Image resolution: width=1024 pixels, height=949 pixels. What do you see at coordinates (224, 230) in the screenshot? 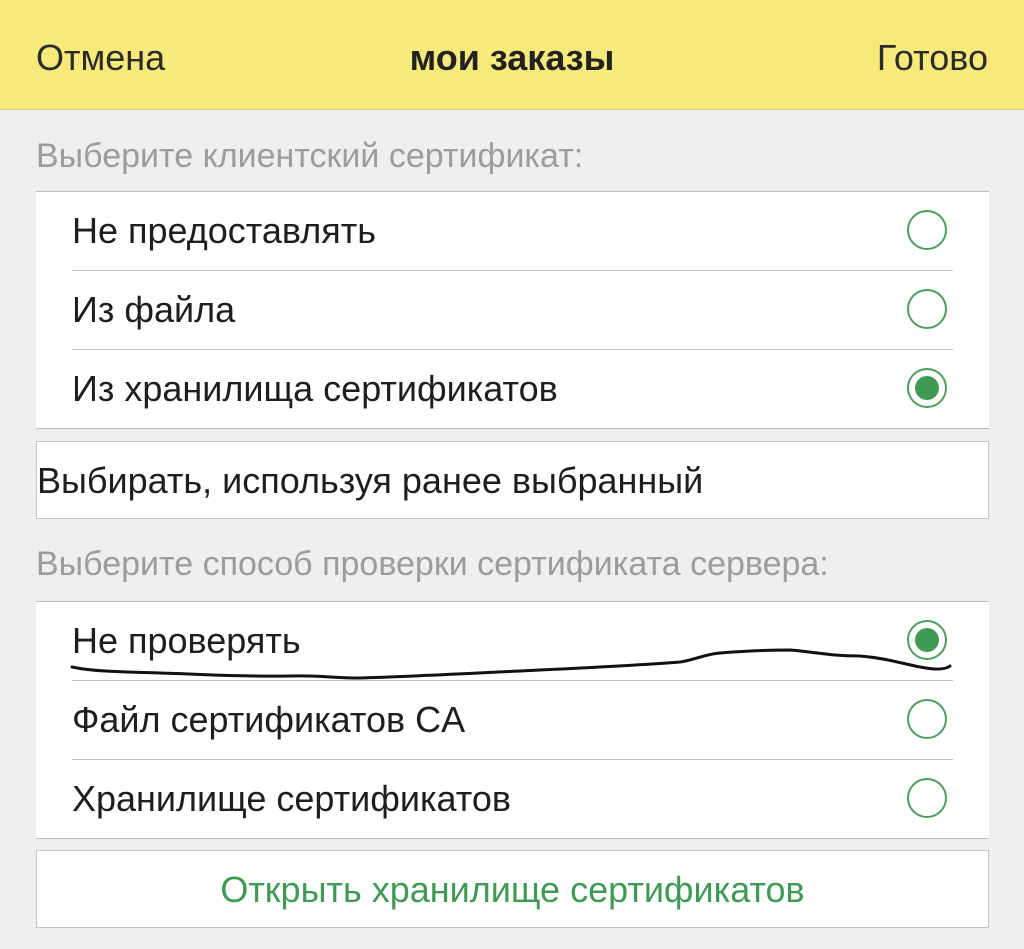
I see `option-label: Не предоставлять` at bounding box center [224, 230].